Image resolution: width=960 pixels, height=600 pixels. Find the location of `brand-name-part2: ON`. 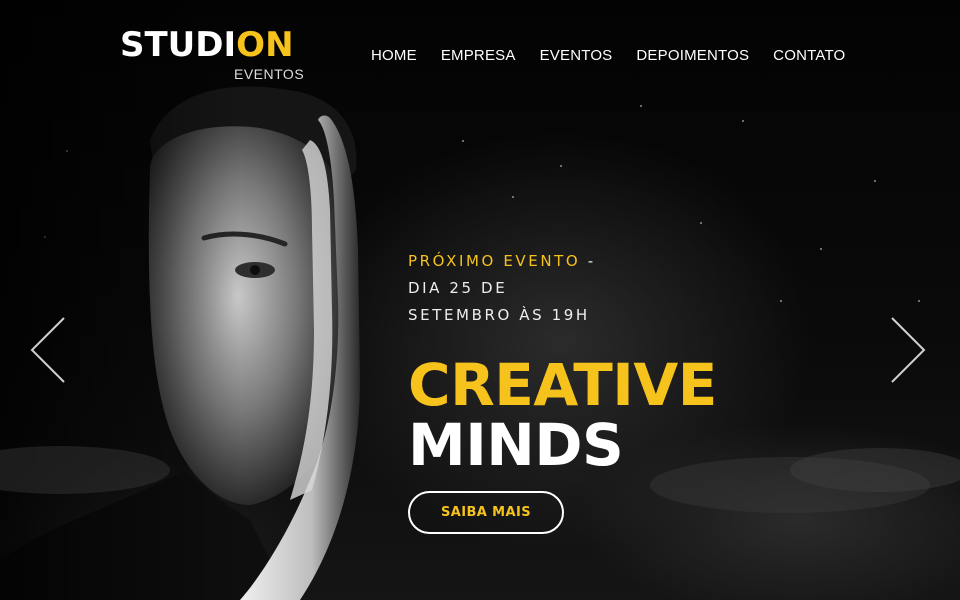

brand-name-part2: ON is located at coordinates (265, 45).